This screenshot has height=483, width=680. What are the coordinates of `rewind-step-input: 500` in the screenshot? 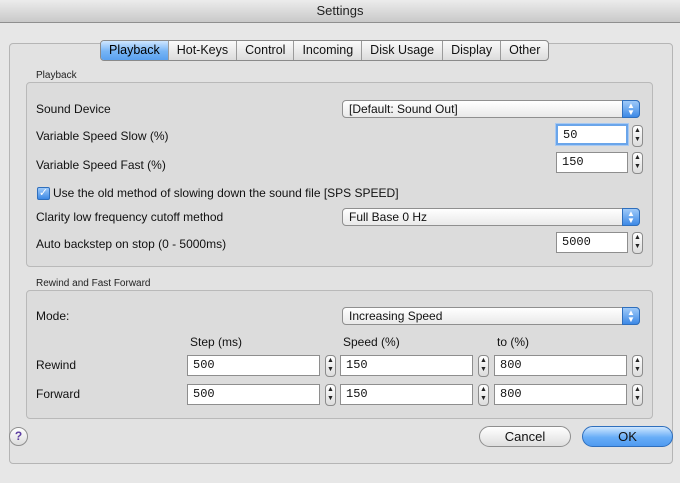 It's located at (253, 365).